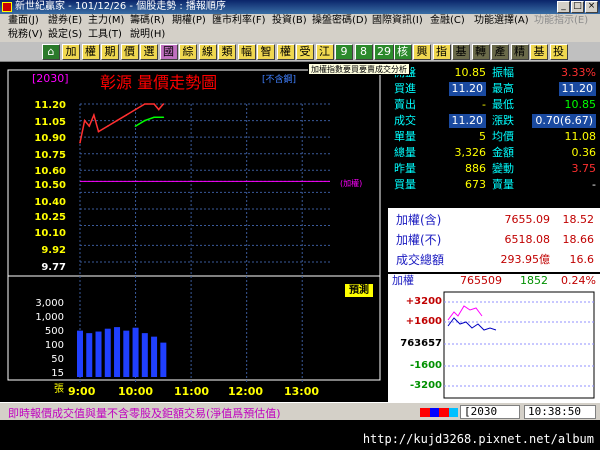 This screenshot has width=600, height=450. I want to click on toolbar-button-6: 綜, so click(188, 52).